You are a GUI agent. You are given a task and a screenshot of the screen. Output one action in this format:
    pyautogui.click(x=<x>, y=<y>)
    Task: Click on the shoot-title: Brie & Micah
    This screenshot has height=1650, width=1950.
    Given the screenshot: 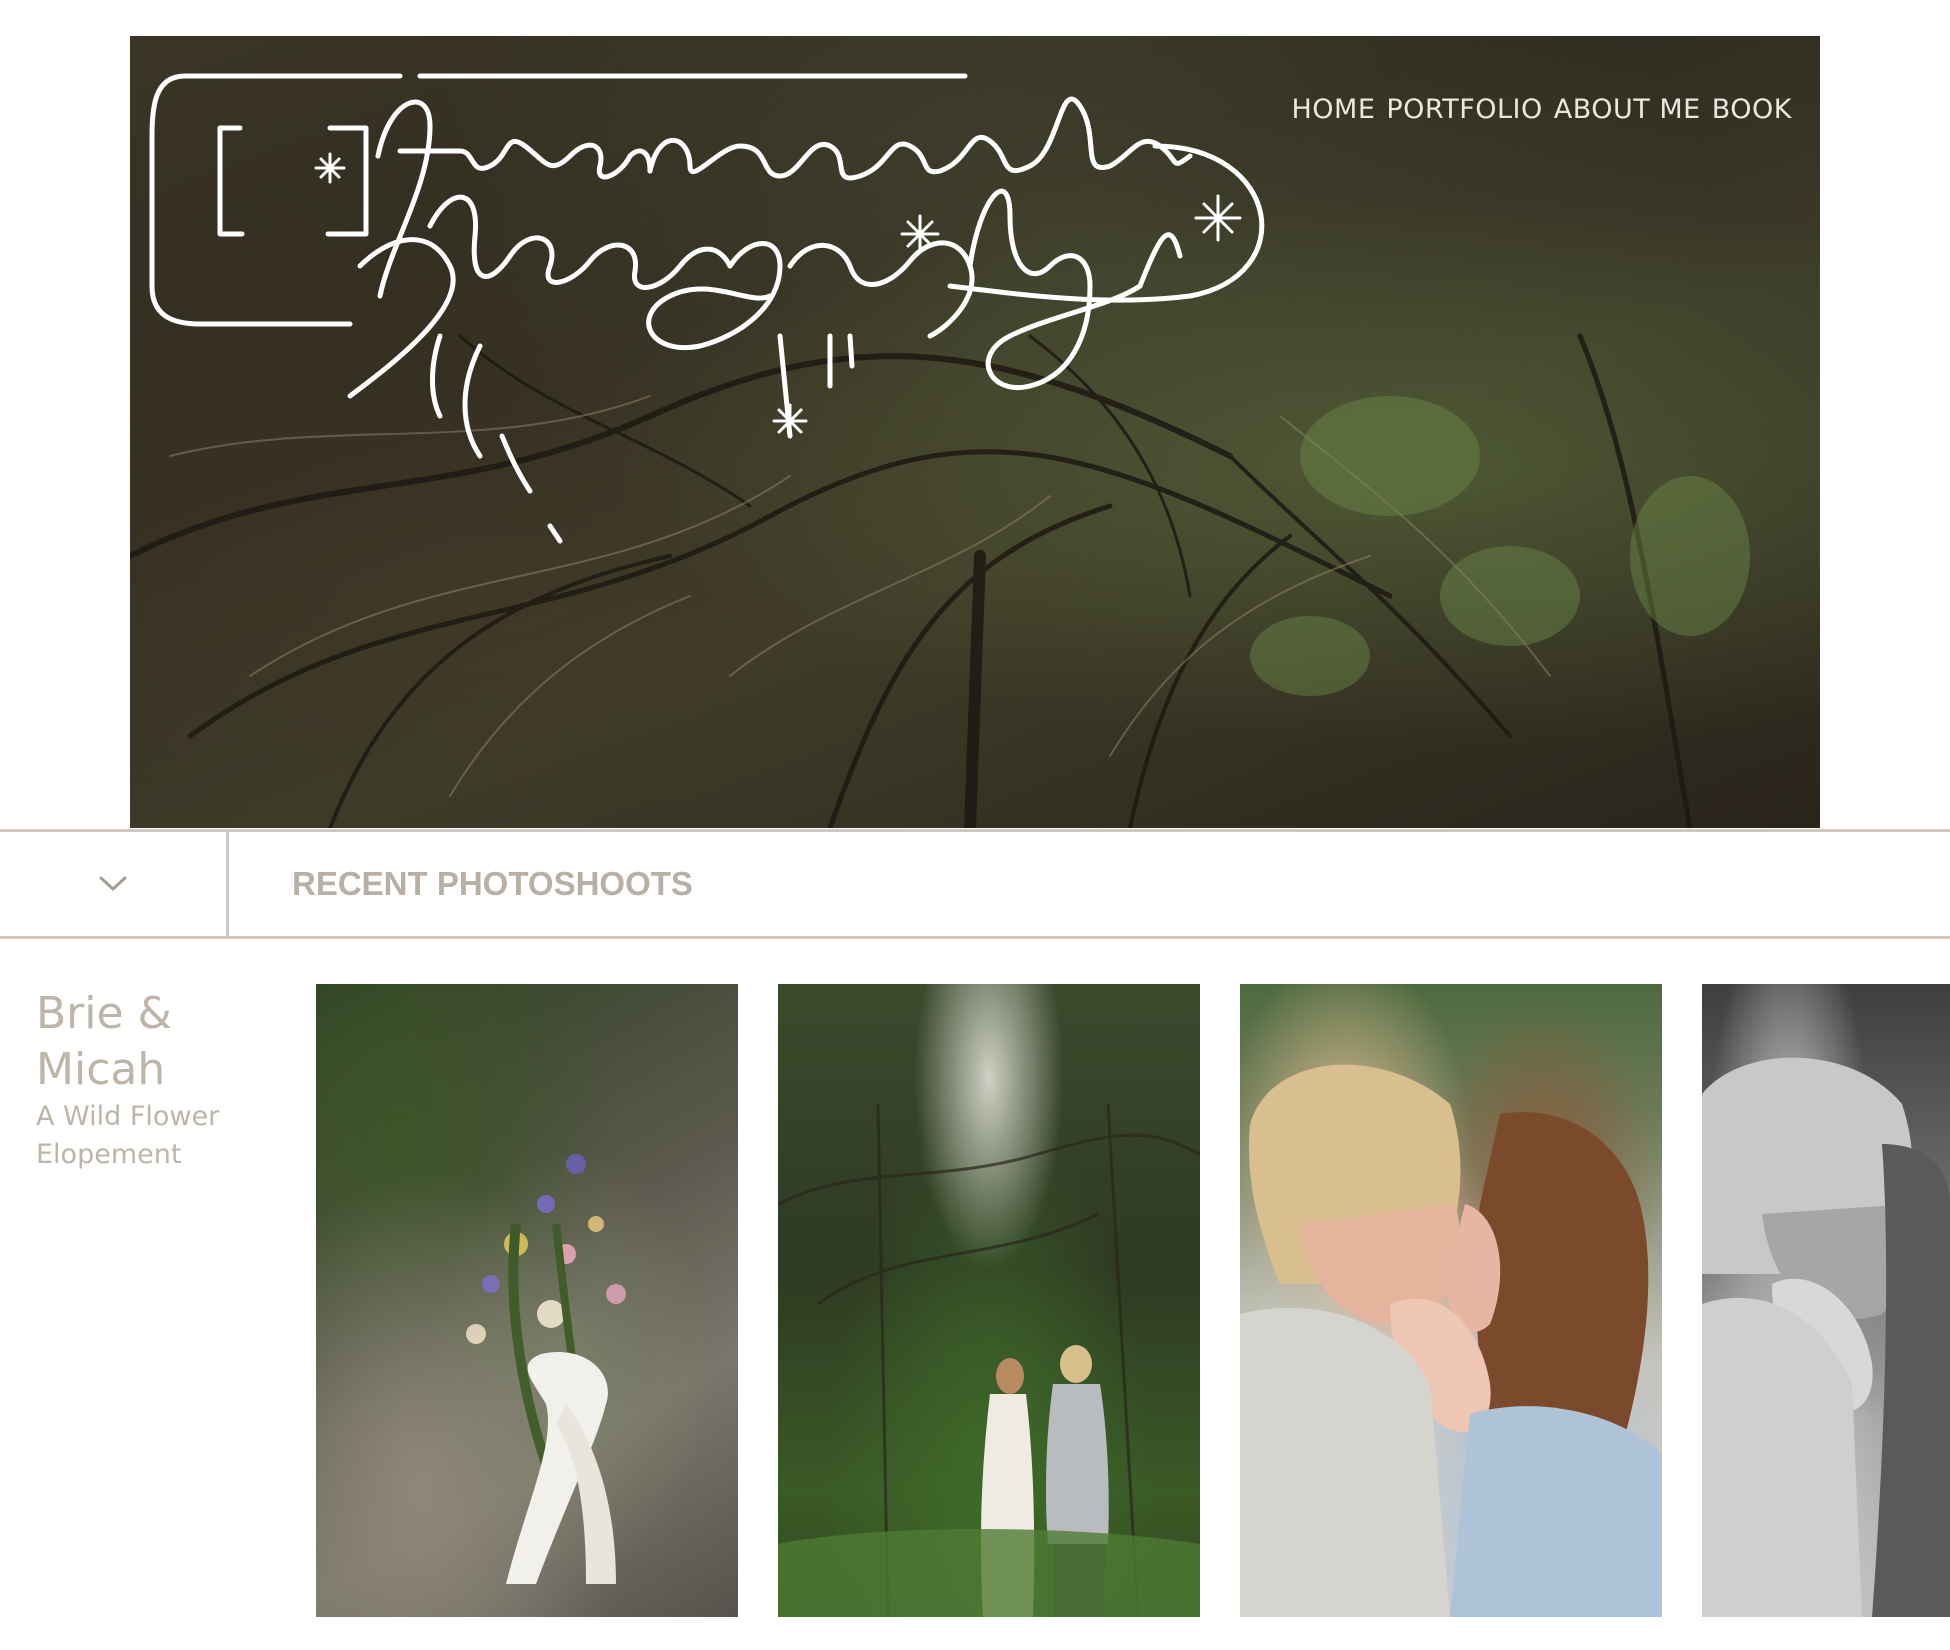 What is the action you would take?
    pyautogui.click(x=136, y=1042)
    